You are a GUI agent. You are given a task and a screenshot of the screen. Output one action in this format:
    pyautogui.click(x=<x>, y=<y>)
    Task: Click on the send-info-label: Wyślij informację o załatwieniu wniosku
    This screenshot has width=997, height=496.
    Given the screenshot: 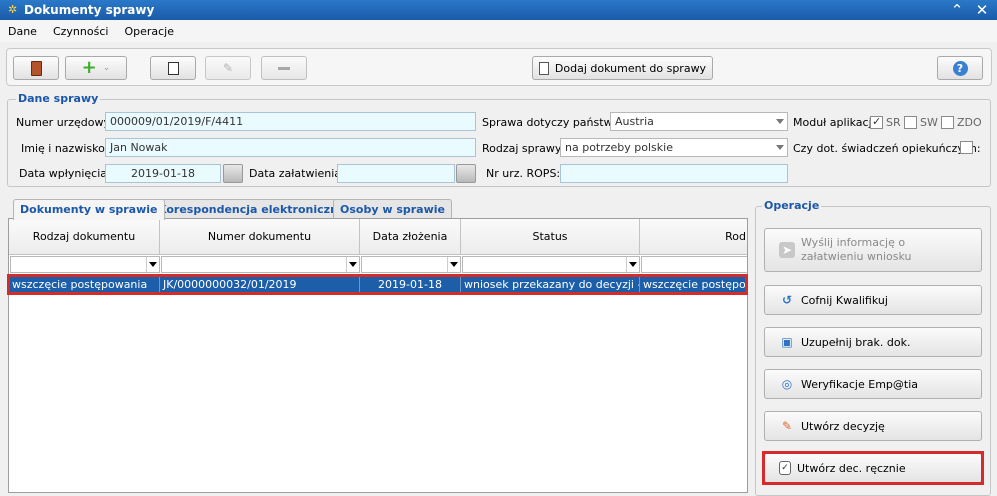 What is the action you would take?
    pyautogui.click(x=856, y=249)
    